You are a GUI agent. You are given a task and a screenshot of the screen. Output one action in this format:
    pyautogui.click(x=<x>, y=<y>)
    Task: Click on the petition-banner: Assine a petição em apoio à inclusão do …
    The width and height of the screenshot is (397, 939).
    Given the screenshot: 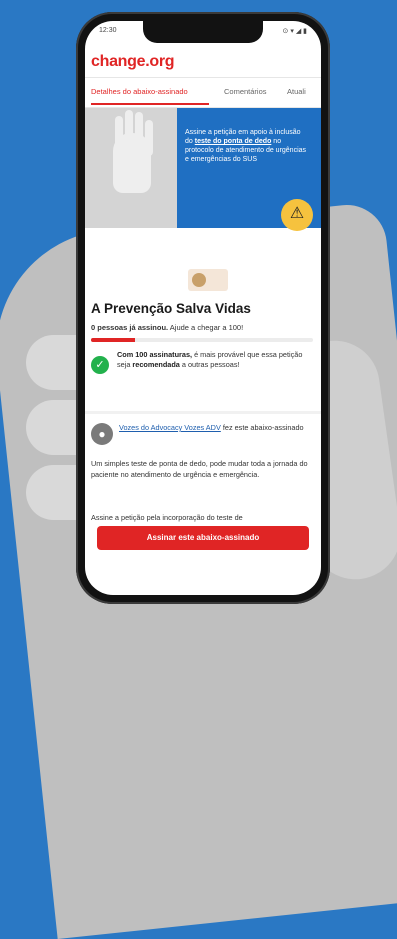 What is the action you would take?
    pyautogui.click(x=203, y=178)
    